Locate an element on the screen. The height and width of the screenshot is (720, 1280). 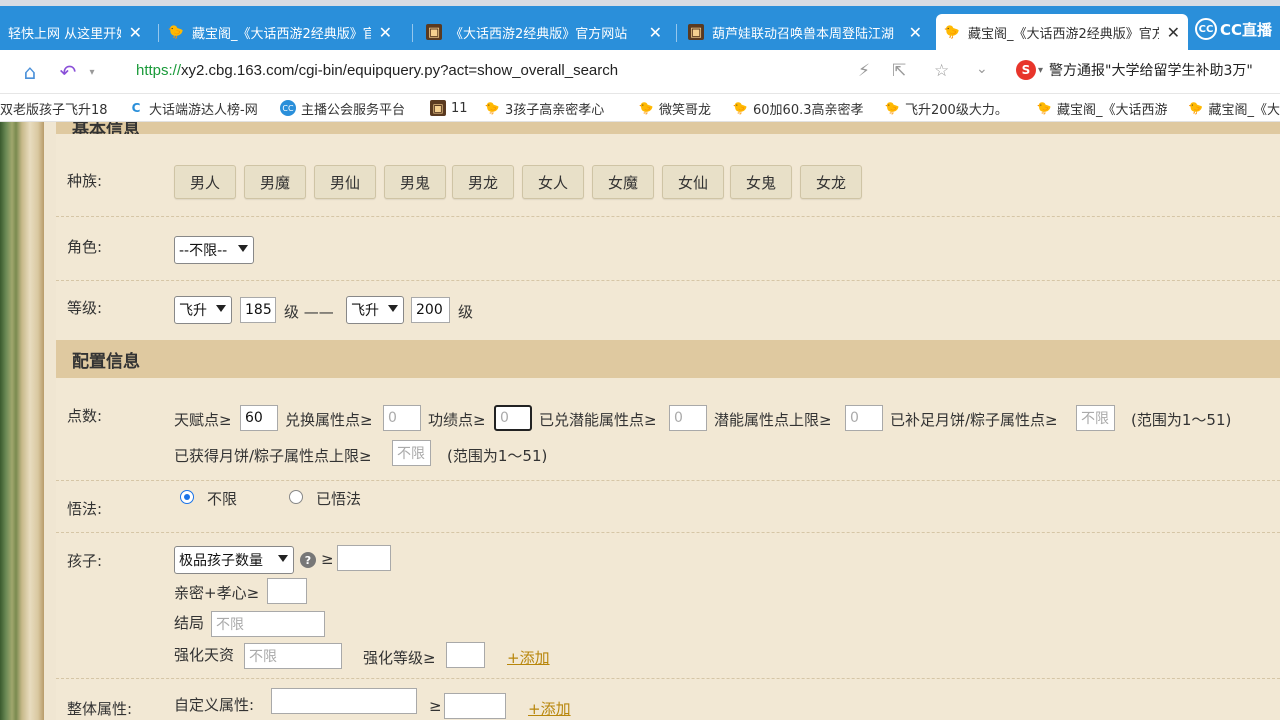
section-title: 基本信息 is located at coordinates (106, 128).